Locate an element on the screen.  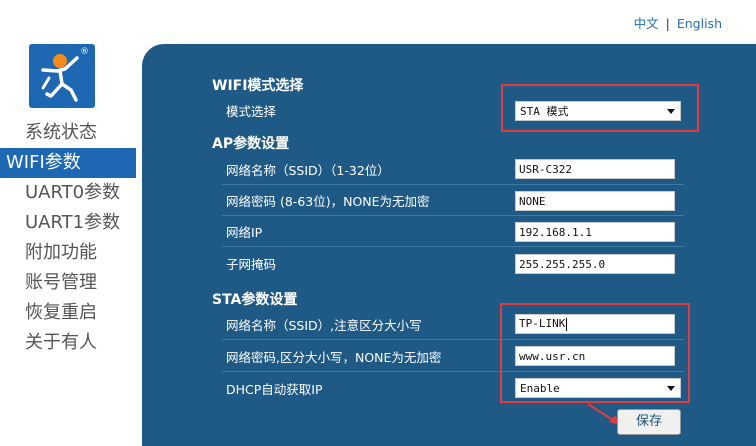
label-sta-ssid: 网络名称（SSID）,注意区分大小写 is located at coordinates (324, 325).